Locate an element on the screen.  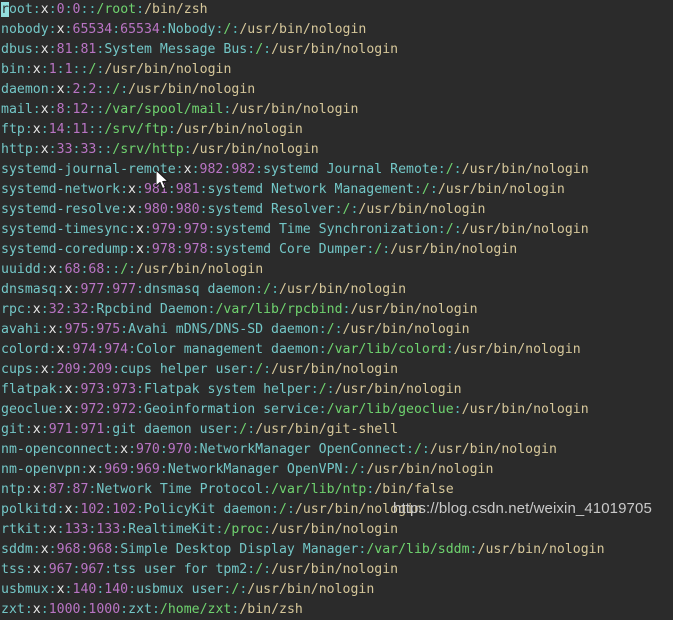
passwd-uid: 8 is located at coordinates (60, 109).